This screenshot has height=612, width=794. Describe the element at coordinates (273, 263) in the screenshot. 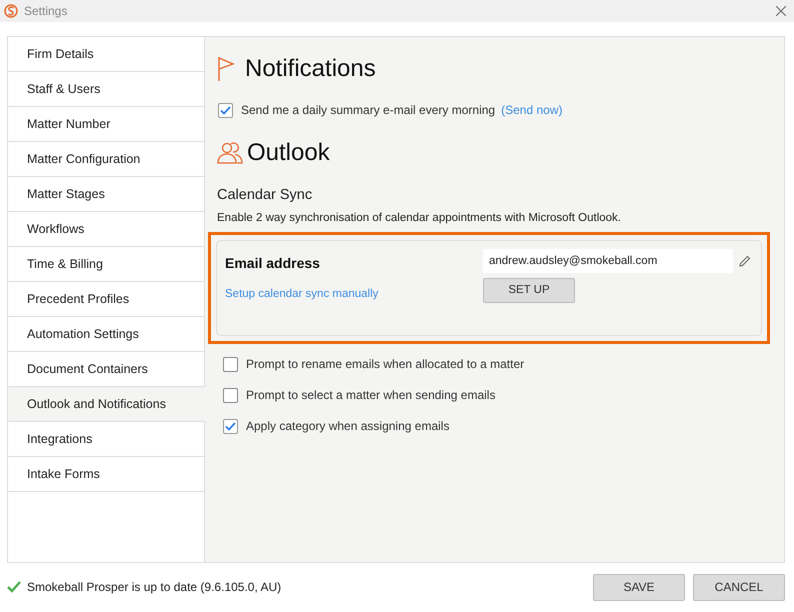

I see `field-label: Email address` at that location.